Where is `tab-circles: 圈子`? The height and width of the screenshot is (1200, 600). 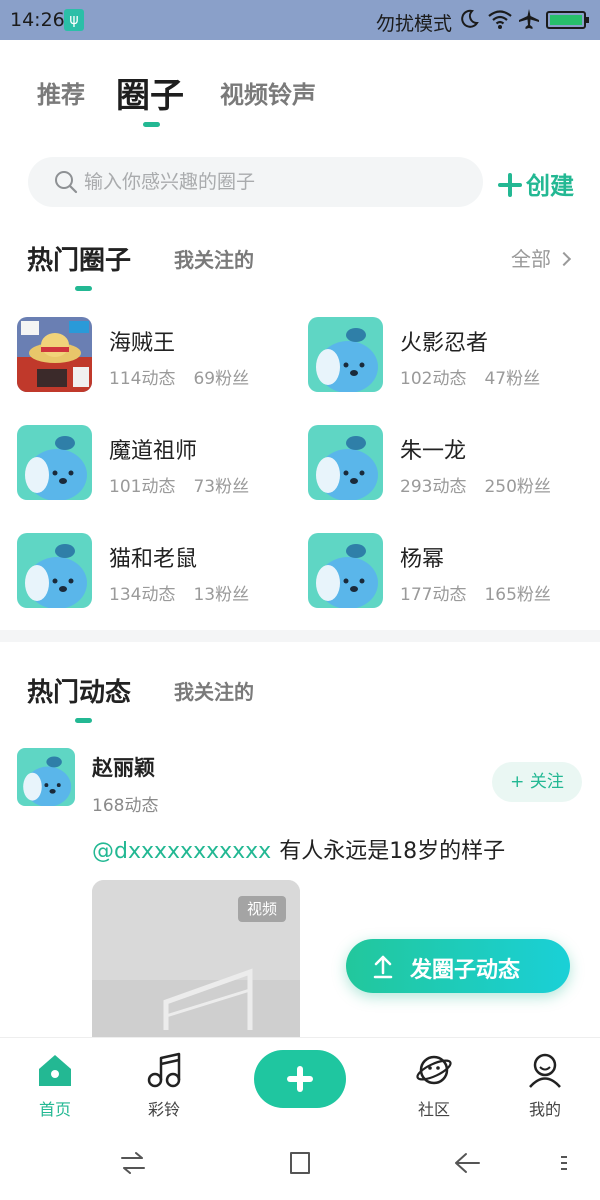
tab-circles: 圈子 is located at coordinates (150, 92).